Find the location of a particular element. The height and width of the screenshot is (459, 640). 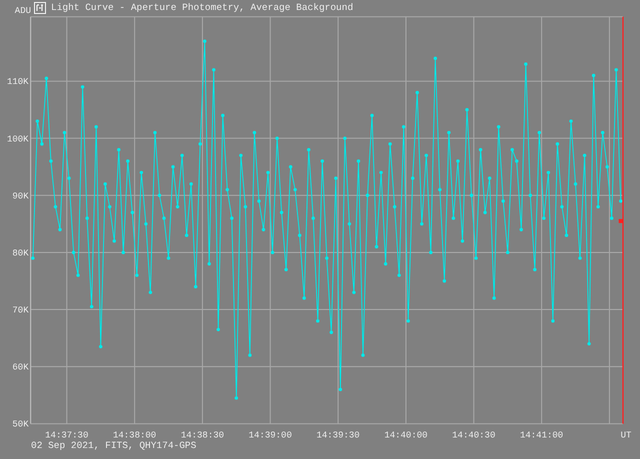

y-tick-label: 80K is located at coordinates (20, 253).